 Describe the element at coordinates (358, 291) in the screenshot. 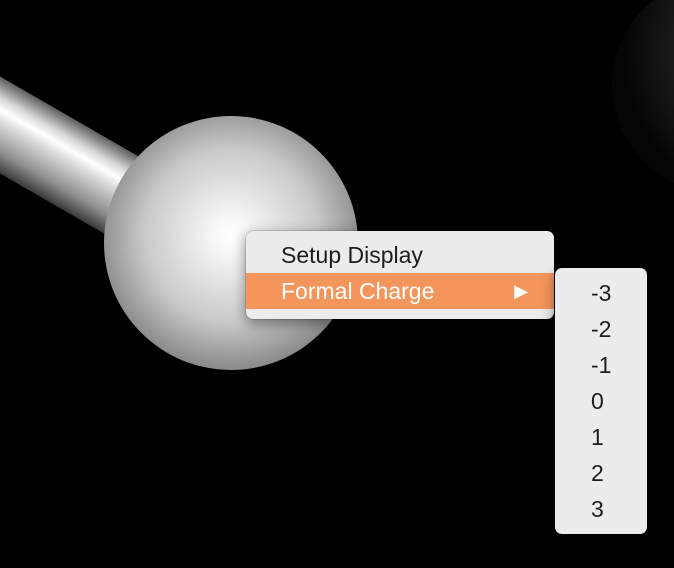

I see `menu-item-formal-charge-label: Formal Charge` at that location.